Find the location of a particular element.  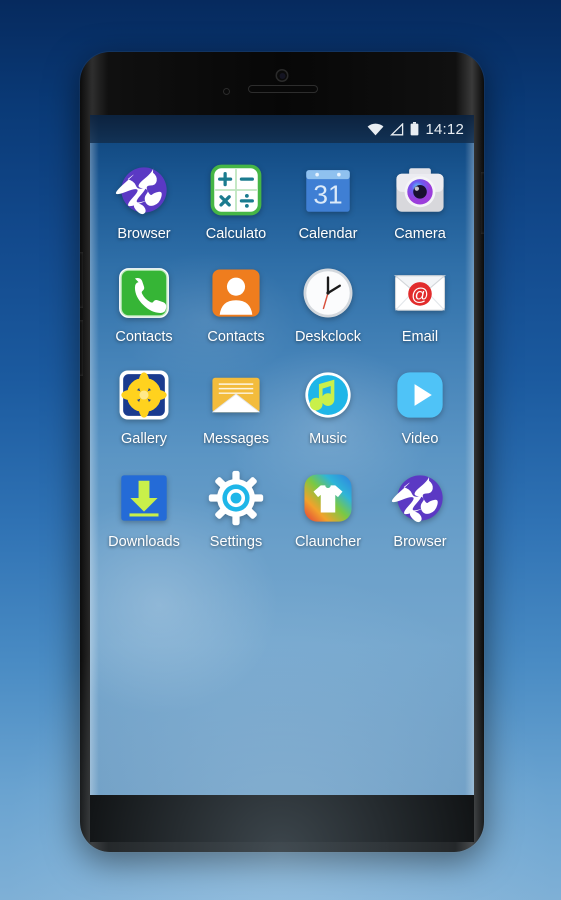

app-icon-calendar: 31 Calendar is located at coordinates (328, 201).